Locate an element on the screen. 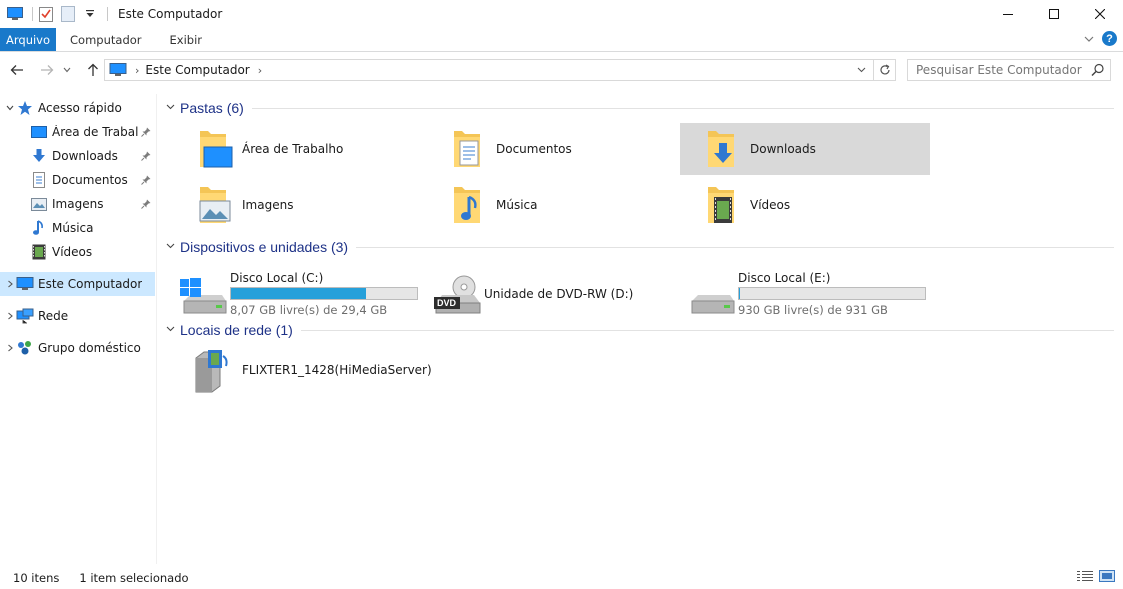 The width and height of the screenshot is (1123, 589). sidebar-item-imagens: Imagens is located at coordinates (77, 204).